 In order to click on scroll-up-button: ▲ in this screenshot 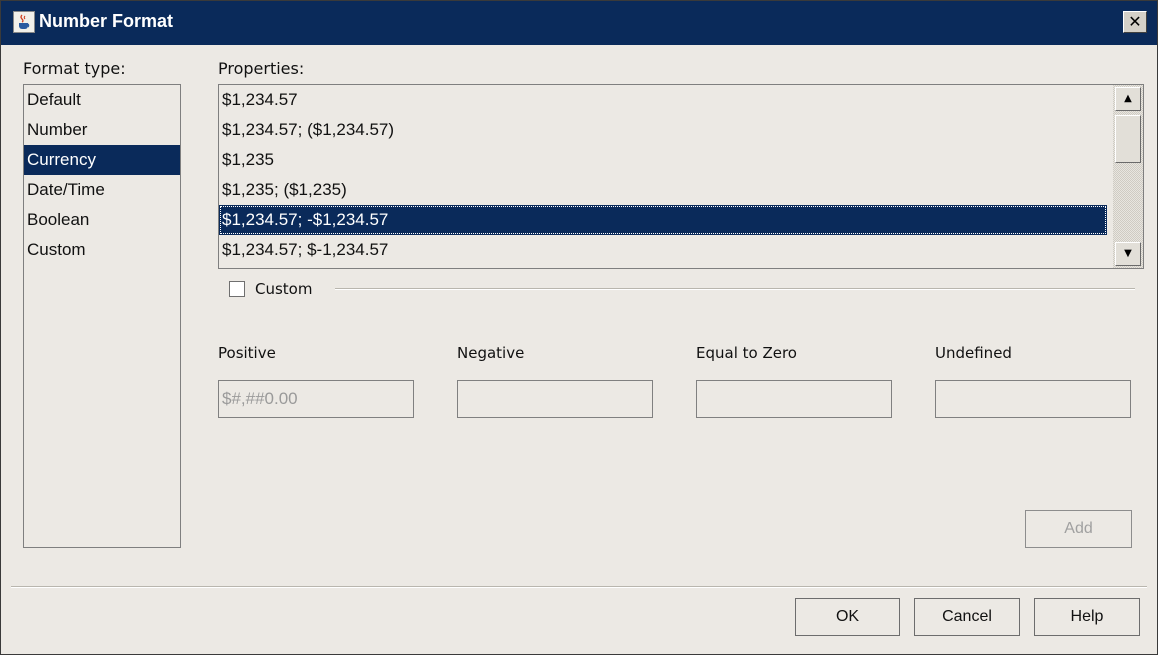, I will do `click(1128, 99)`.